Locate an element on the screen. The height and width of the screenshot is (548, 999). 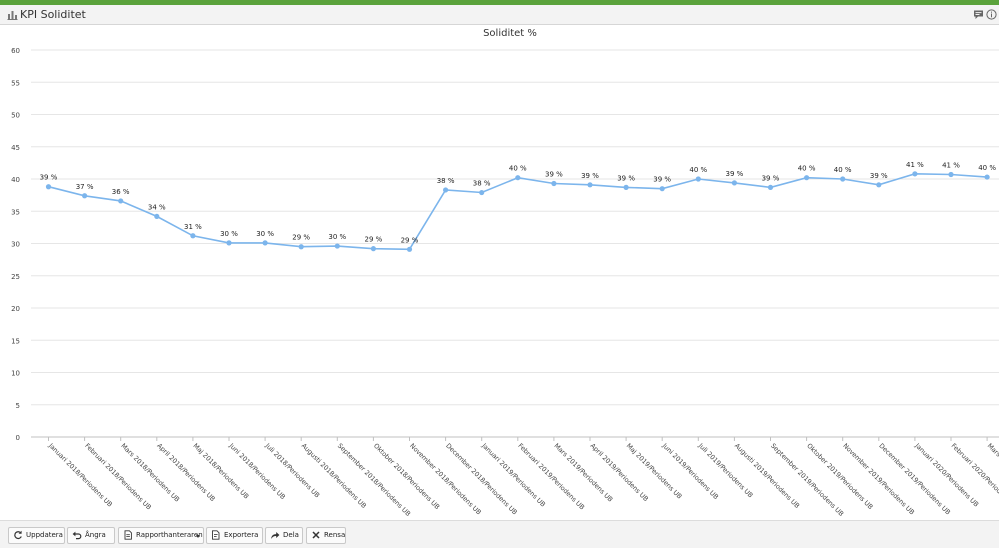
chevron-down-icon is located at coordinates (198, 536).